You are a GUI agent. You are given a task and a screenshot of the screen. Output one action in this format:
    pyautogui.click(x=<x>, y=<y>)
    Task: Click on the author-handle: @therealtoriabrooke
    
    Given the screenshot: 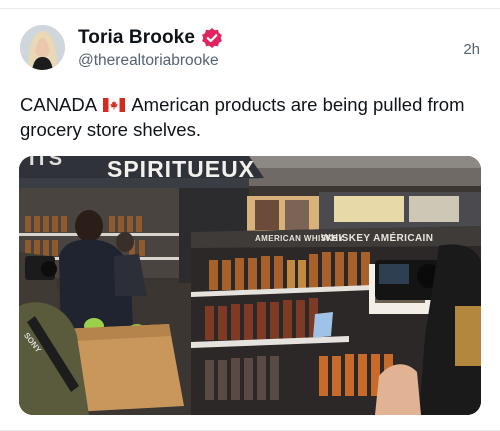 What is the action you would take?
    pyautogui.click(x=148, y=61)
    